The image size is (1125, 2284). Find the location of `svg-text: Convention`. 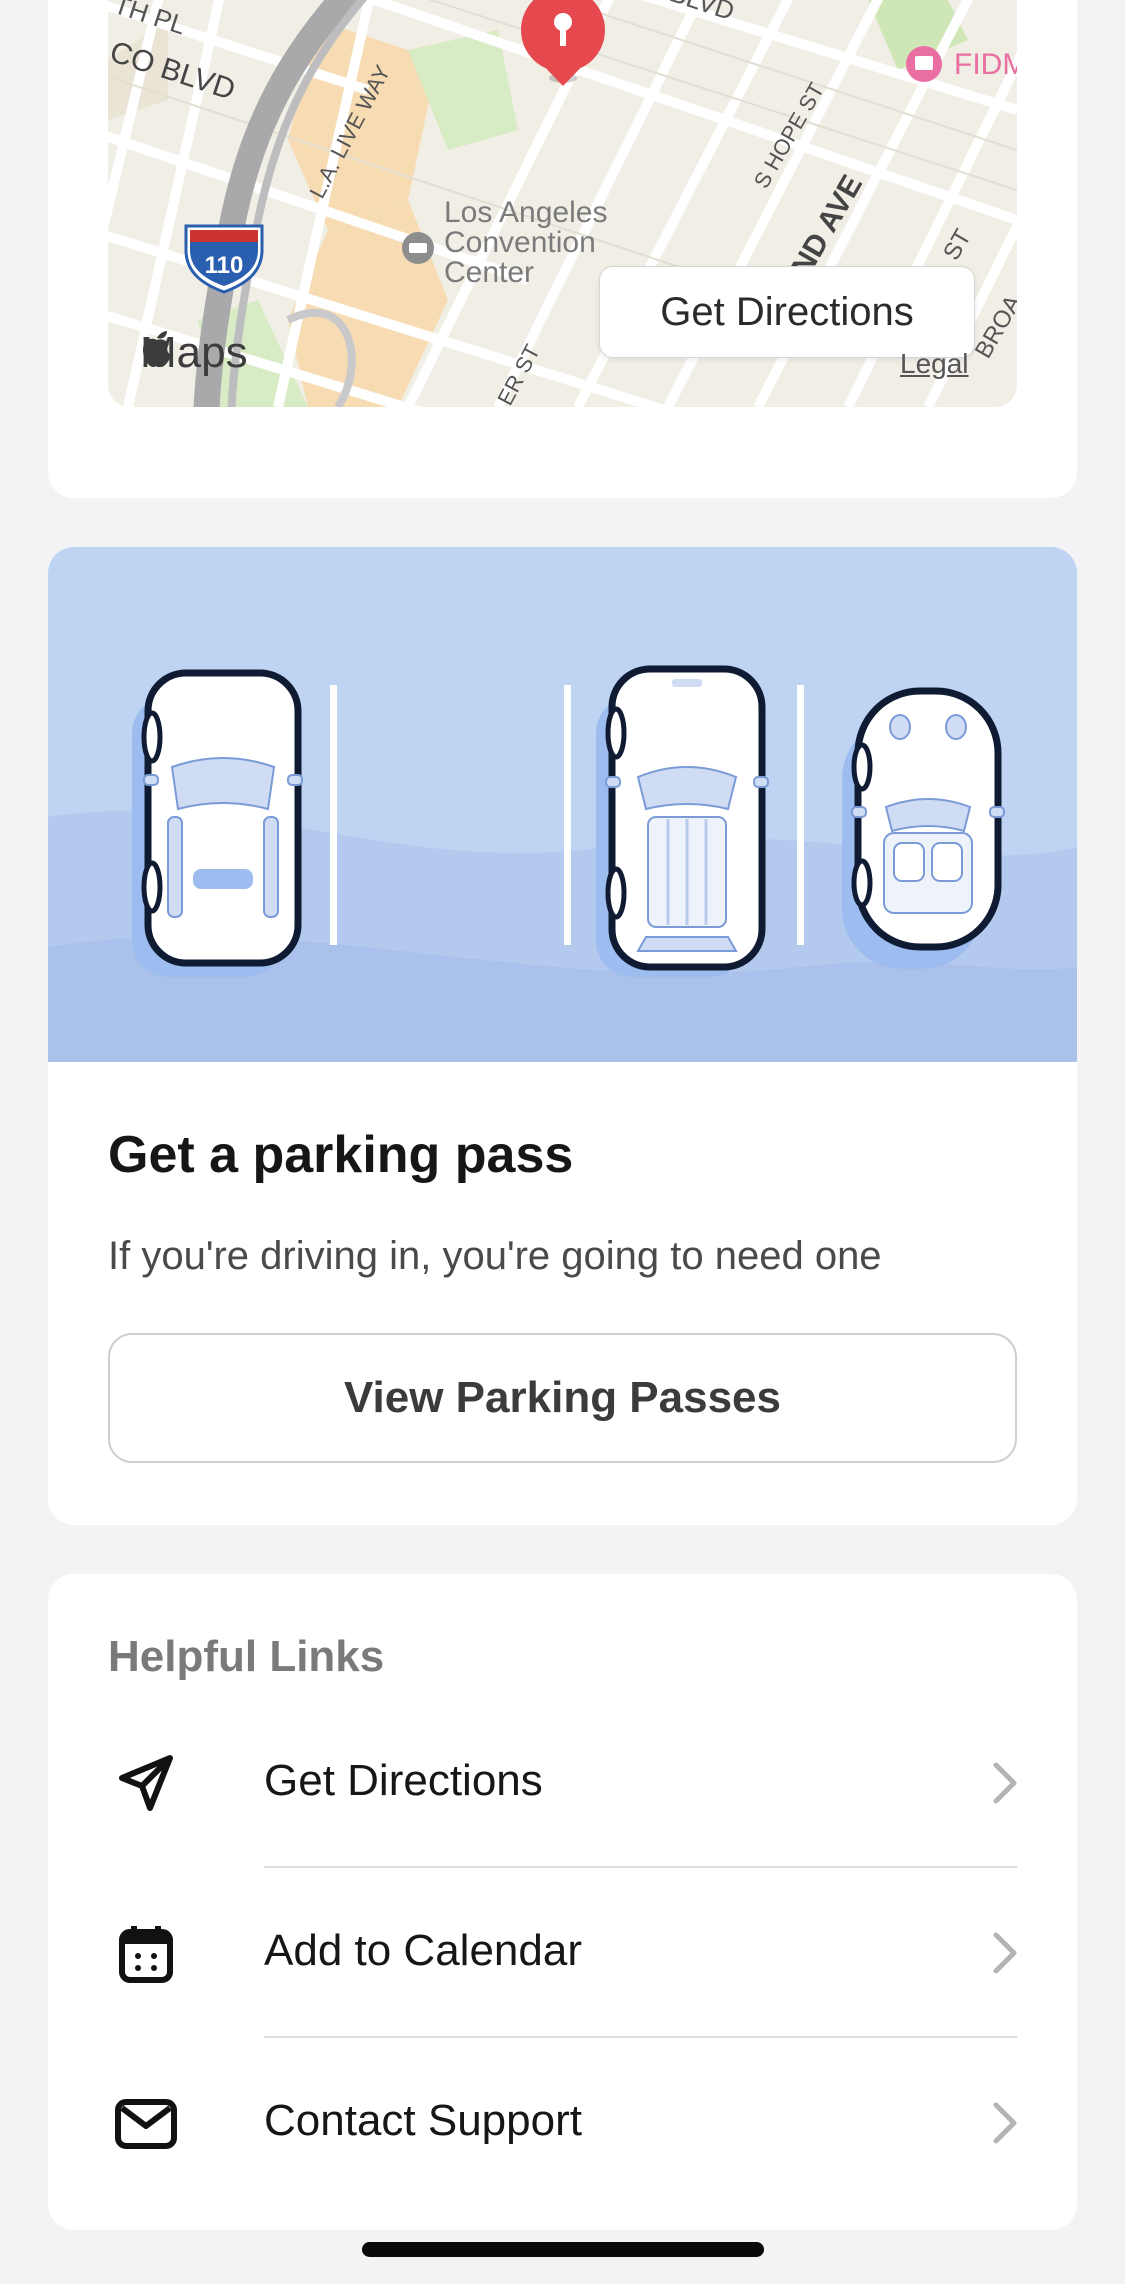

svg-text: Convention is located at coordinates (520, 242).